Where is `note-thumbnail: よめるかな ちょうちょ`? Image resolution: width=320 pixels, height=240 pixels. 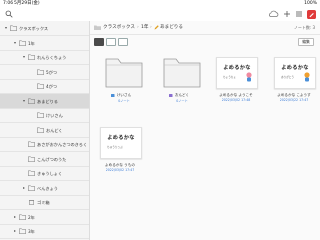
note-thumbnail: よめるかな ちょうちょ is located at coordinates (236, 72).